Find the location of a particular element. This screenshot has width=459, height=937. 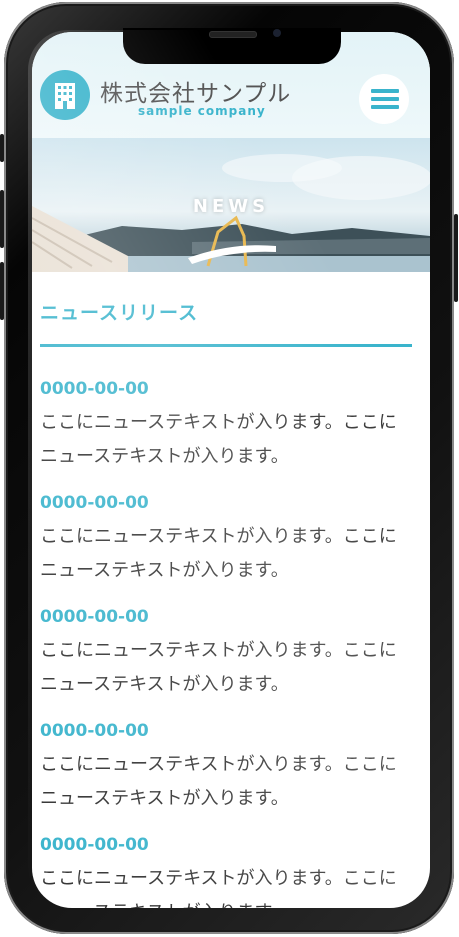

hero-banner: NEWS is located at coordinates (231, 205).